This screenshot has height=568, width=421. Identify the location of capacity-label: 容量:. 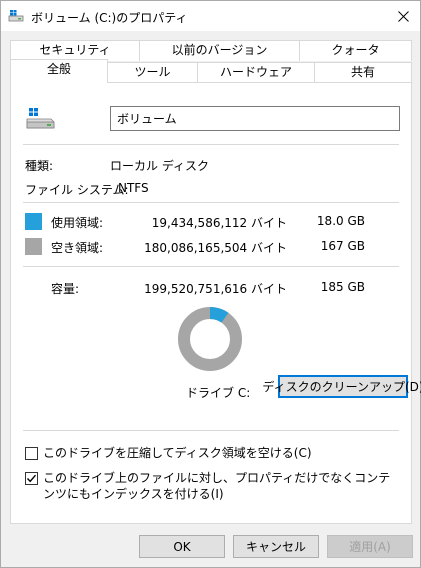
(65, 289).